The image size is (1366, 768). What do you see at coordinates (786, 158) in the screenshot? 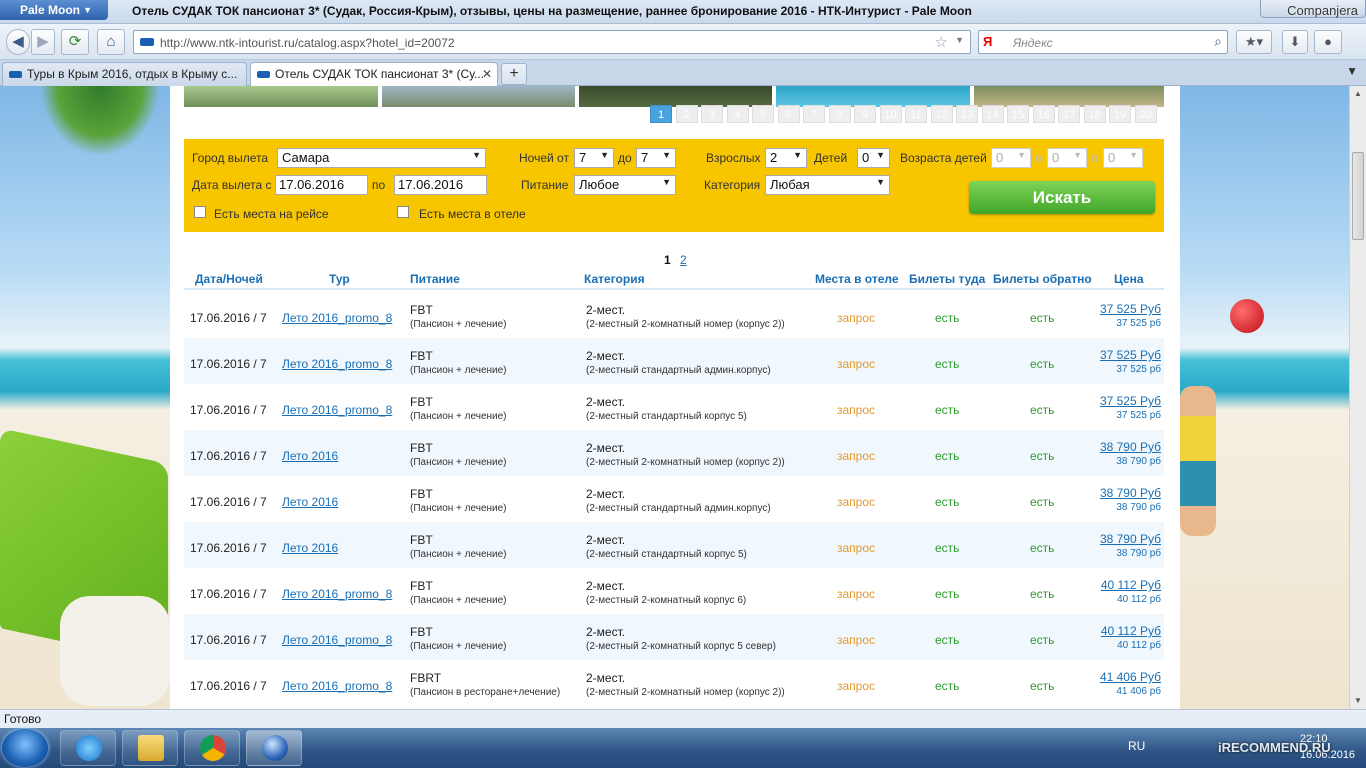
I see `adults-select: 2 ▼` at bounding box center [786, 158].